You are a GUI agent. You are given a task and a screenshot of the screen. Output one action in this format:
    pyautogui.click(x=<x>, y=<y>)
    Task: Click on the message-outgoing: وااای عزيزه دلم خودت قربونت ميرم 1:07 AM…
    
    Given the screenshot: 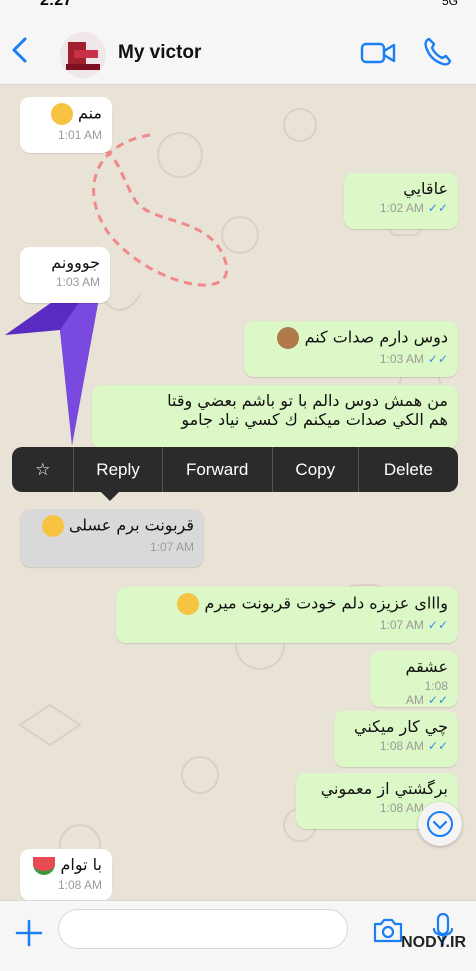 What is the action you would take?
    pyautogui.click(x=287, y=615)
    